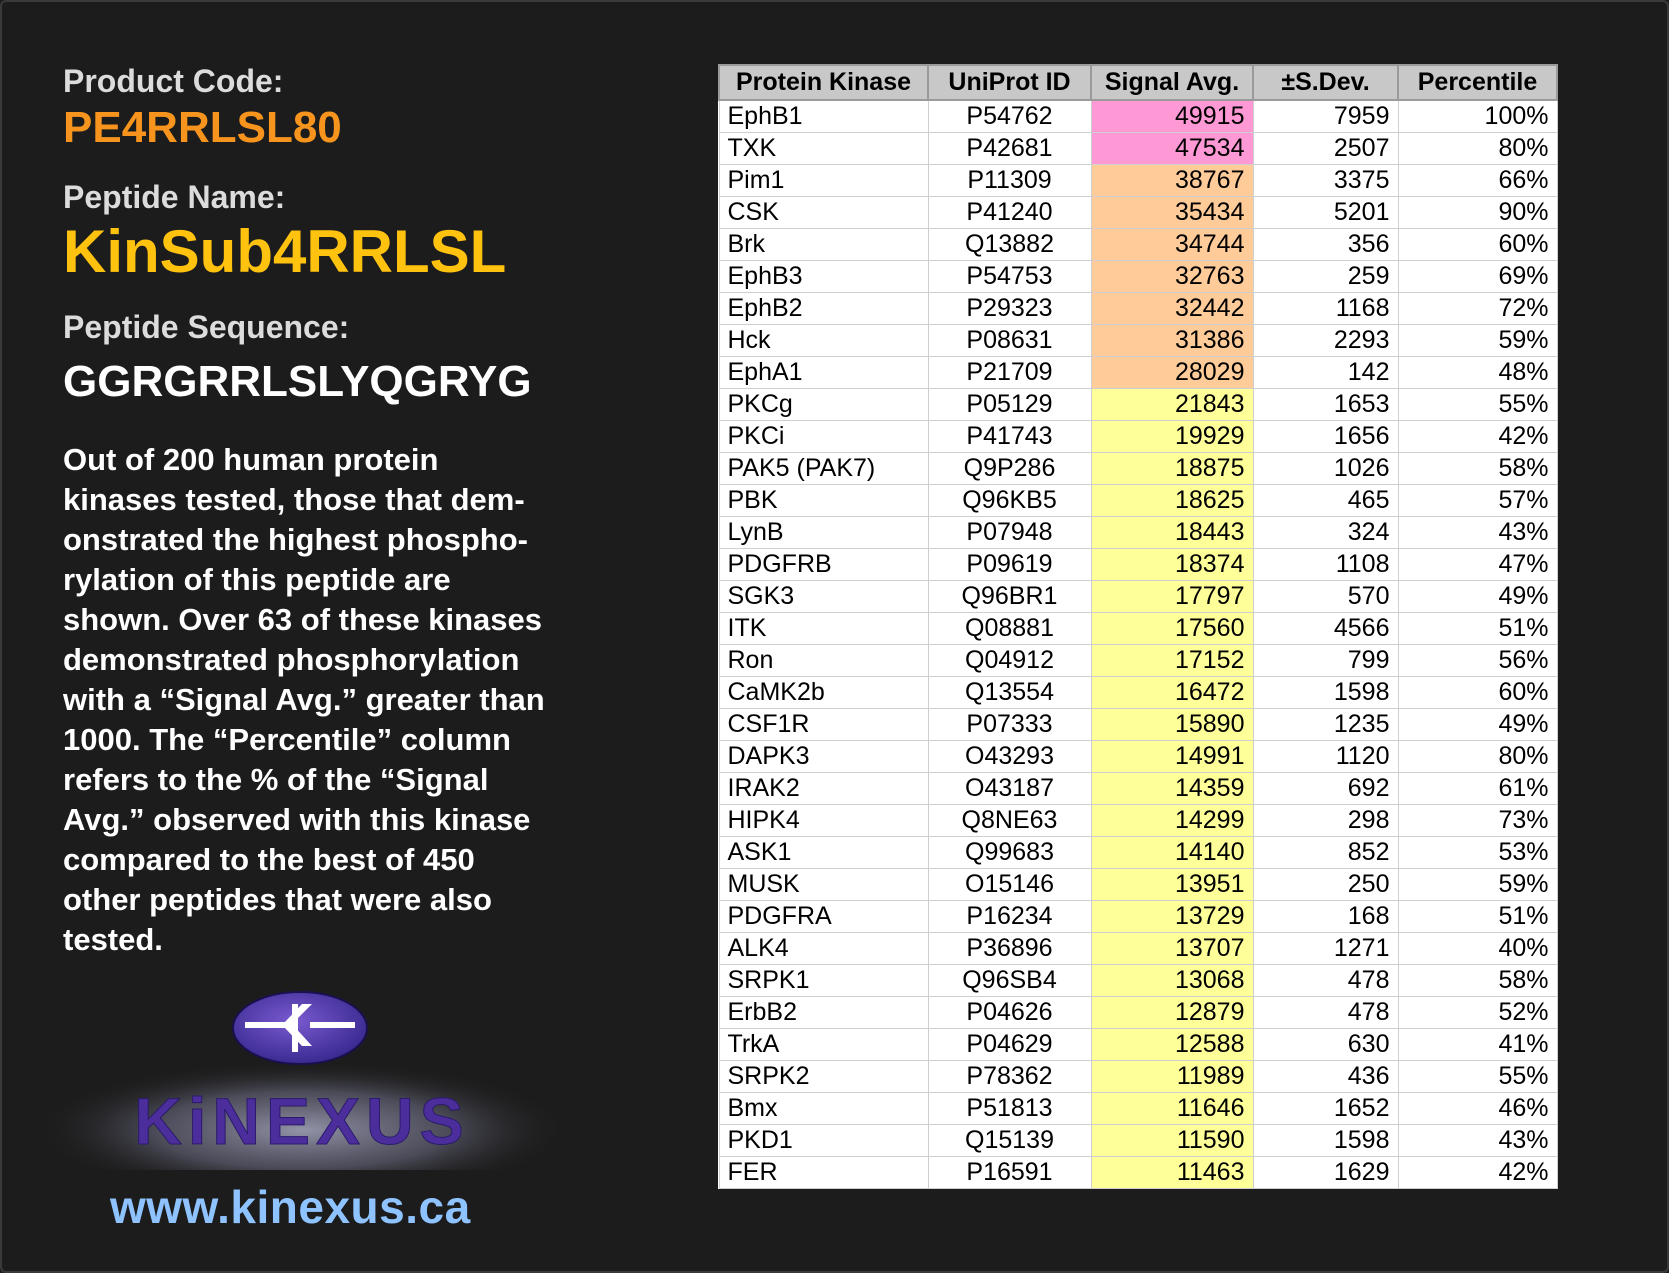 This screenshot has height=1273, width=1669. Describe the element at coordinates (1477, 82) in the screenshot. I see `header-percentile: Percentile` at that location.